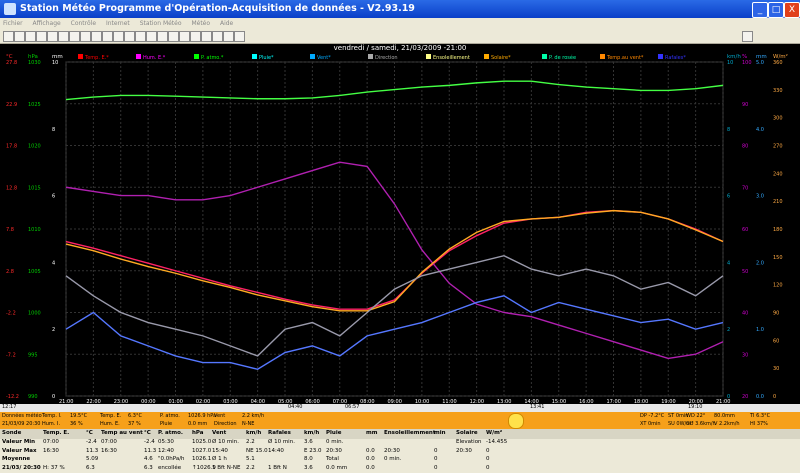  I want to click on menu-fichier: Fichier, so click(13, 23).